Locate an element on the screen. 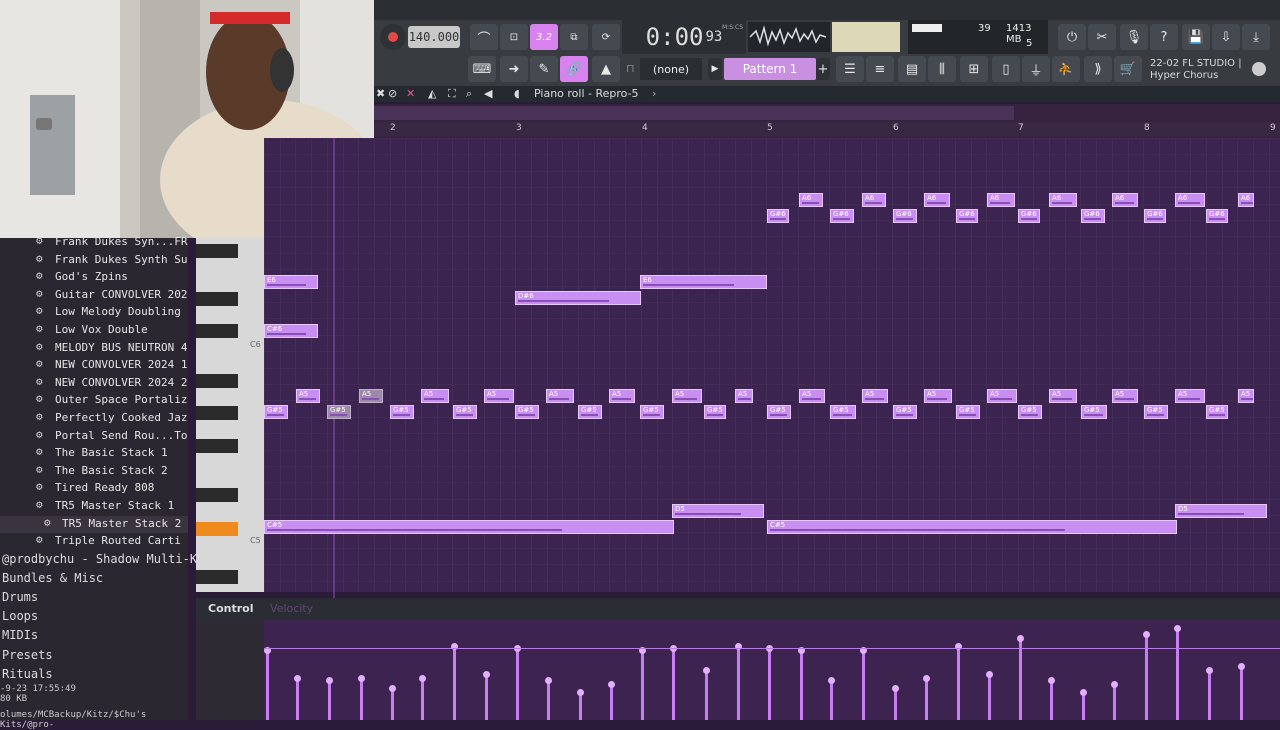 This screenshot has height=730, width=1280. globe-icon is located at coordinates (1259, 69).